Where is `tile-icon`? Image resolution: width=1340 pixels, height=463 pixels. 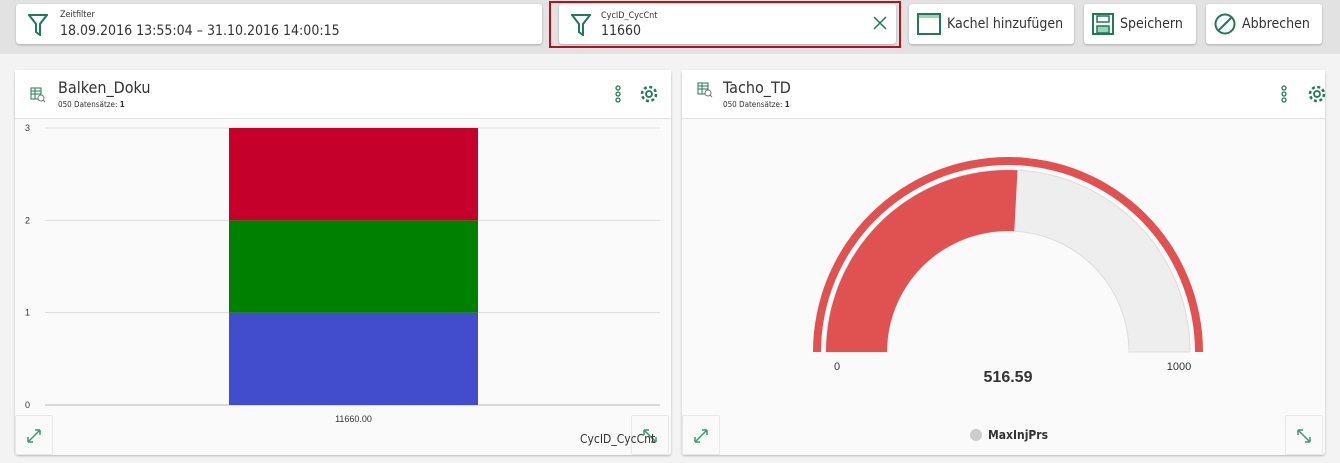
tile-icon is located at coordinates (929, 24).